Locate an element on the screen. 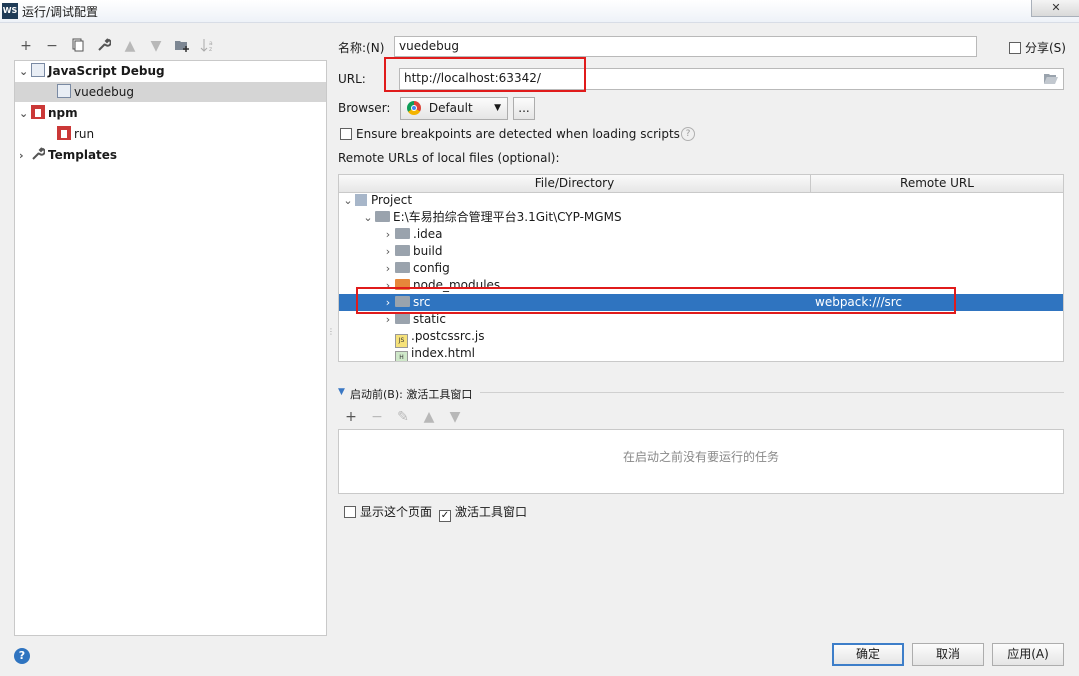  title-bar is located at coordinates (539, 11).